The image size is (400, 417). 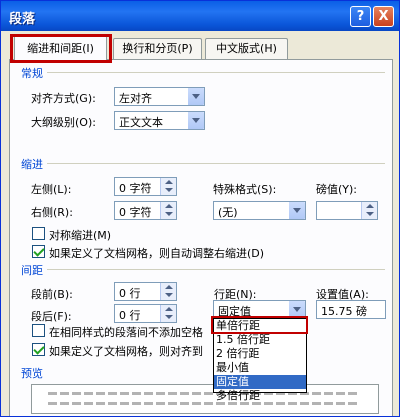 I want to click on alignment-select: 左对齐, so click(x=159, y=96).